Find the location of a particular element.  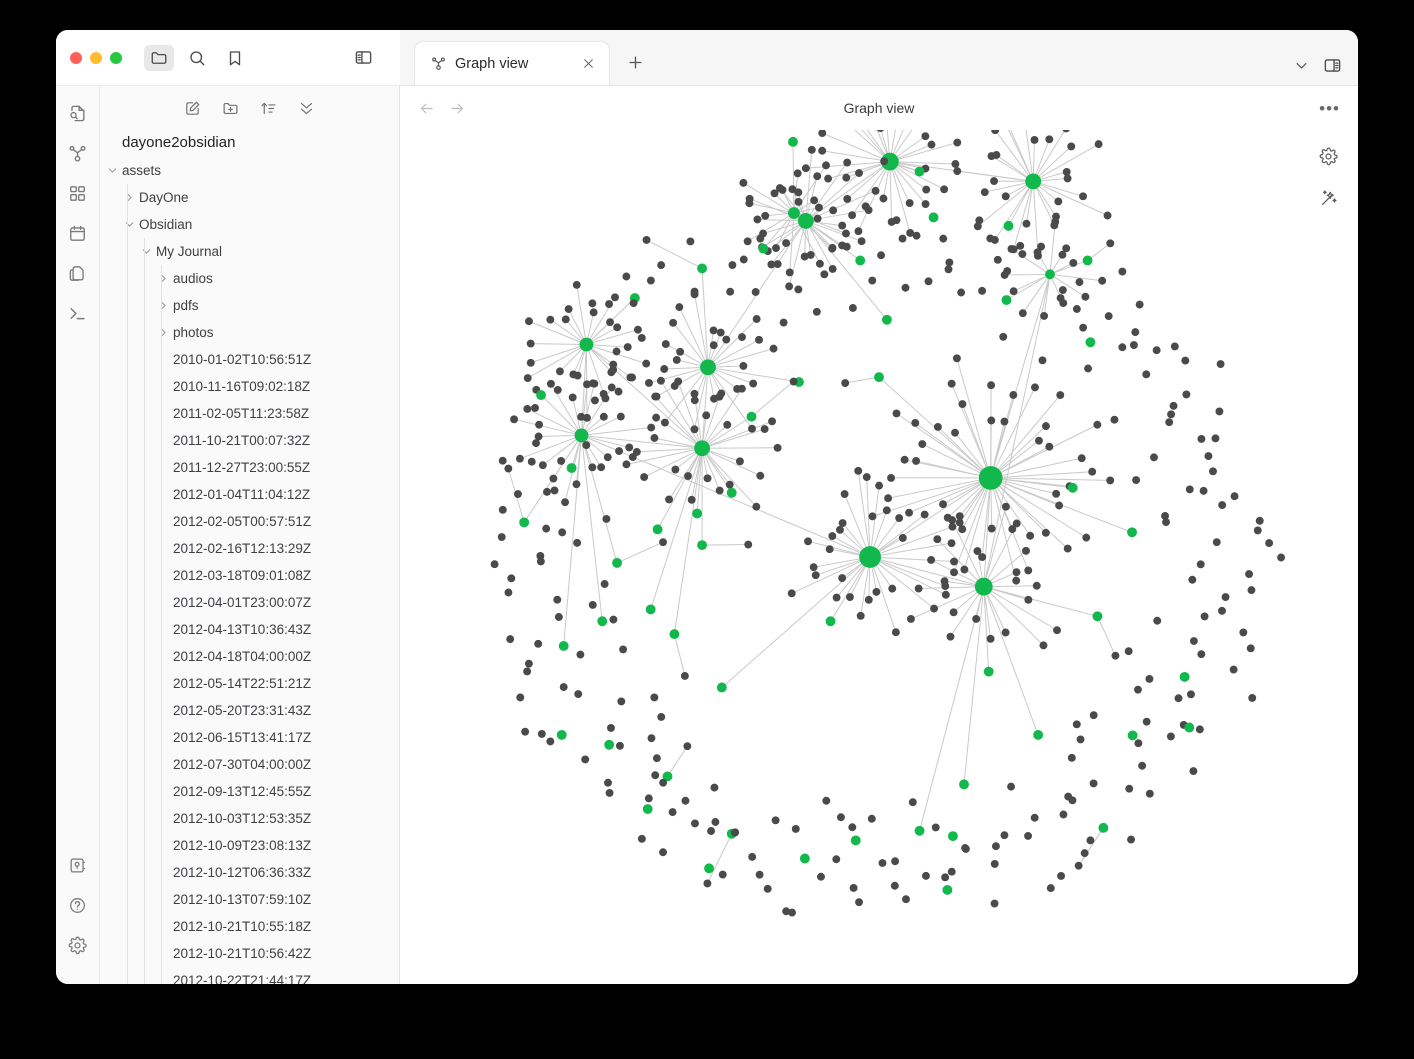

settings-gear-icon is located at coordinates (1328, 156).